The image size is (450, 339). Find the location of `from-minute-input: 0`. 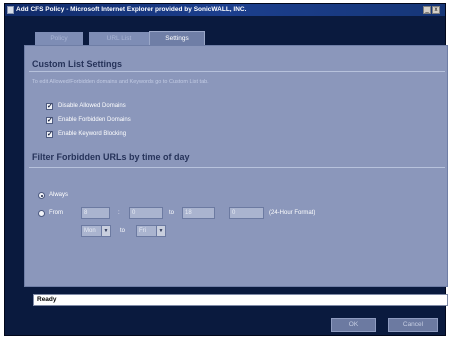

from-minute-input: 0 is located at coordinates (146, 213).